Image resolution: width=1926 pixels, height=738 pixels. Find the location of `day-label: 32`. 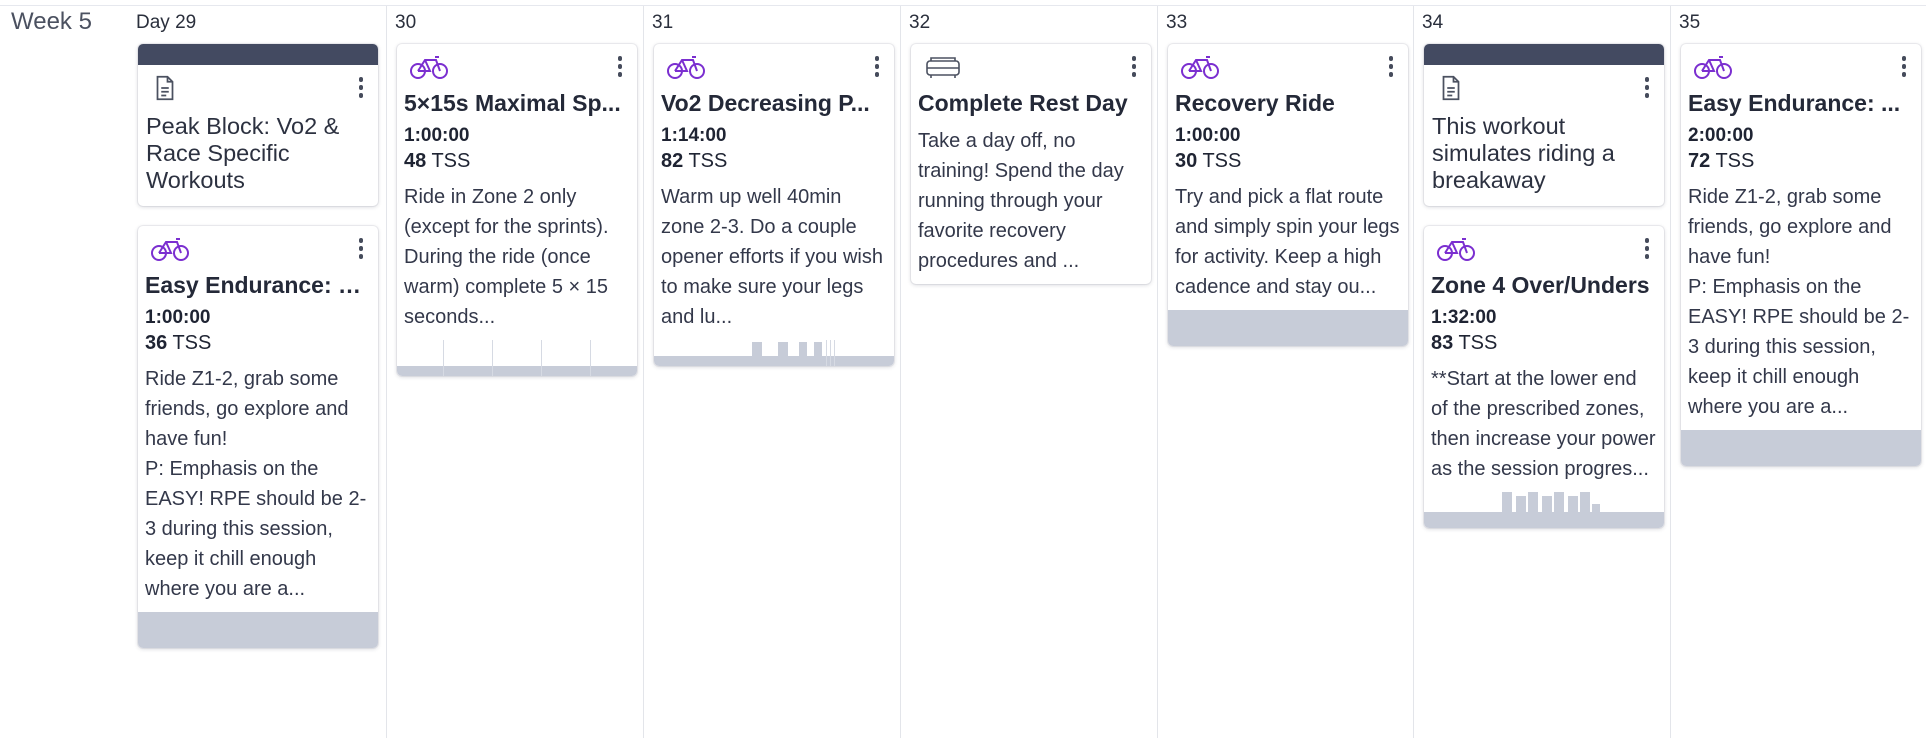

day-label: 32 is located at coordinates (920, 22).